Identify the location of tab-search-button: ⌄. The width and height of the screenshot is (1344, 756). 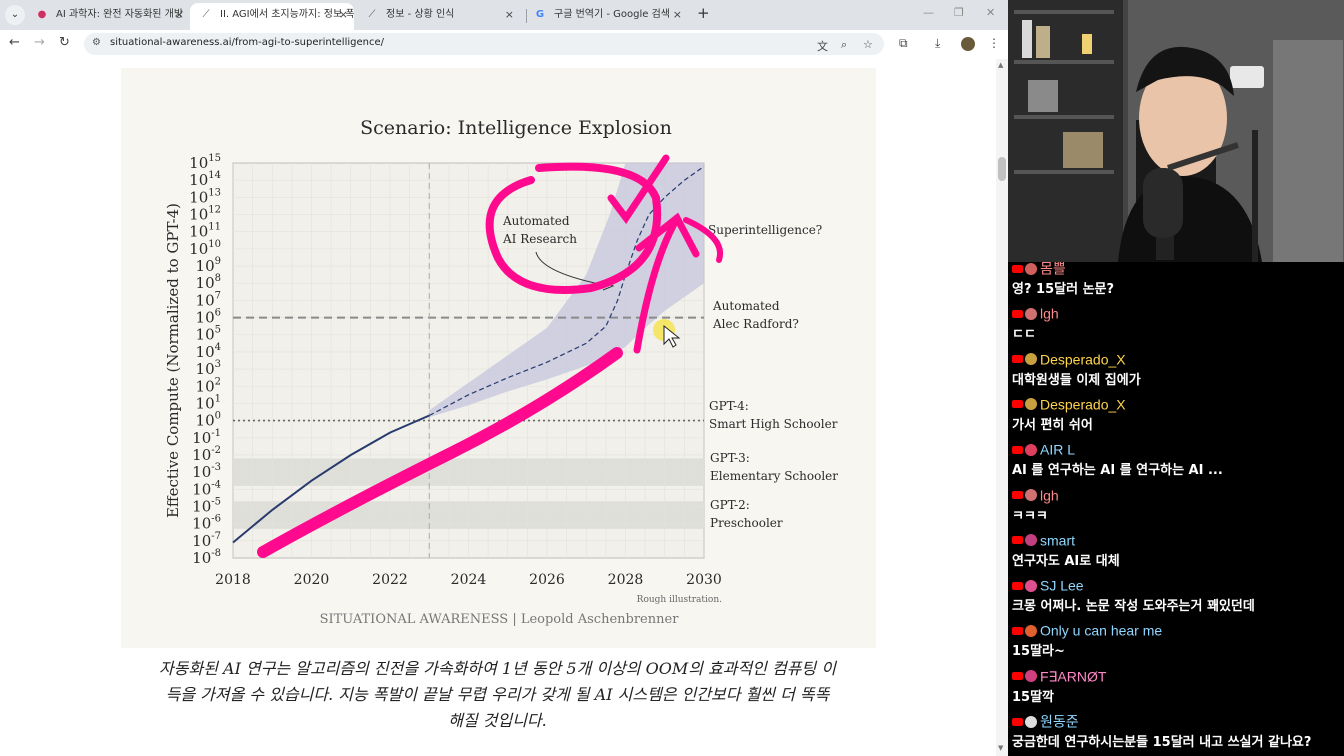
(15, 15).